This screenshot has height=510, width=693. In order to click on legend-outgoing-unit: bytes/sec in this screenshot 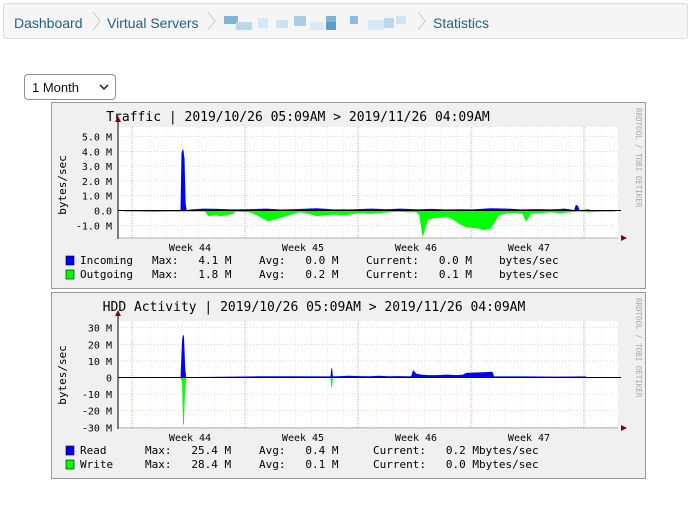, I will do `click(529, 274)`.